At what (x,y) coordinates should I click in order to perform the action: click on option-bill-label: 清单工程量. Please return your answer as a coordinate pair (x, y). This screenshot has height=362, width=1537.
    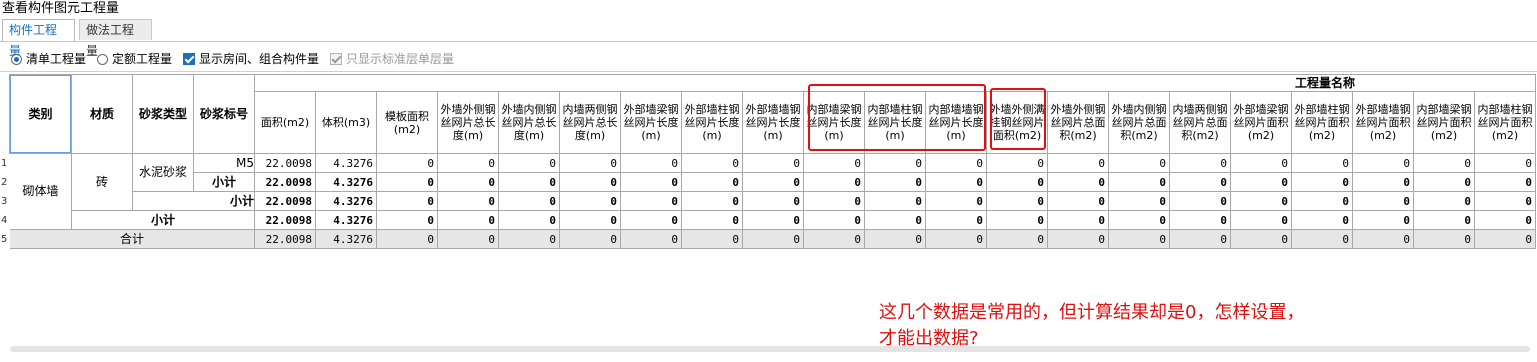
    Looking at the image, I should click on (56, 59).